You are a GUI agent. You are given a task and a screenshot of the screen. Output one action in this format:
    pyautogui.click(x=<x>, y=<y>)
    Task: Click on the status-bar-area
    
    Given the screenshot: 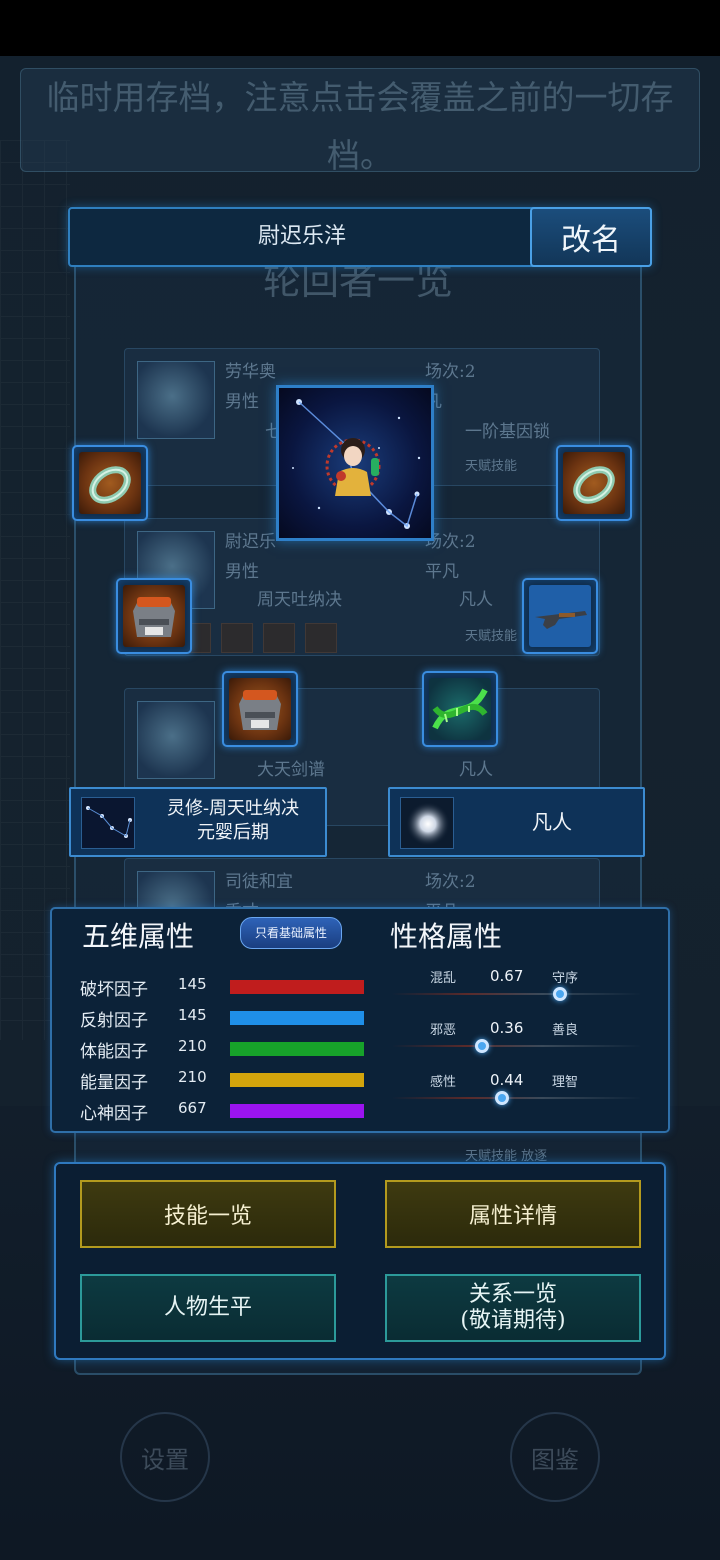 What is the action you would take?
    pyautogui.click(x=360, y=28)
    